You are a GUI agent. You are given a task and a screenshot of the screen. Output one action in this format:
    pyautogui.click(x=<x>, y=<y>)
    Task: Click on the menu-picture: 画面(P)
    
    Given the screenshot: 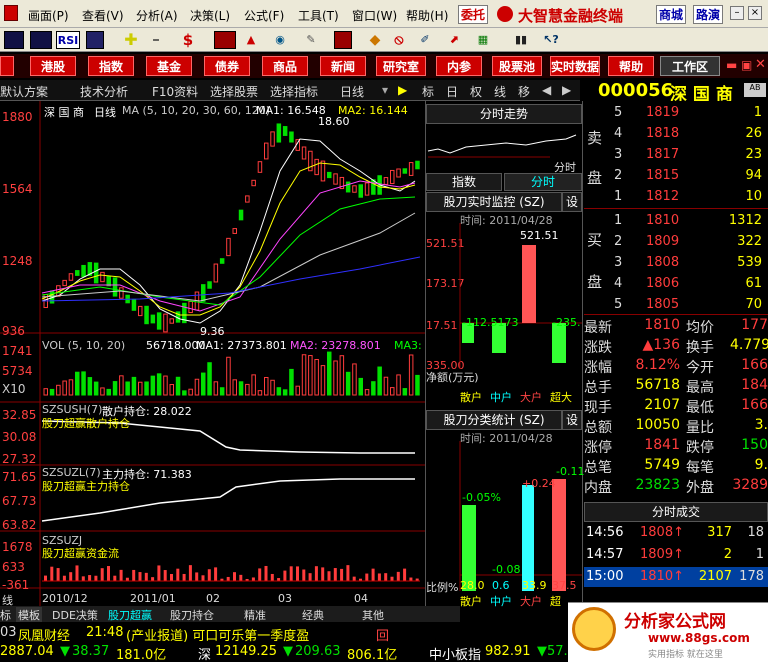 What is the action you would take?
    pyautogui.click(x=48, y=15)
    